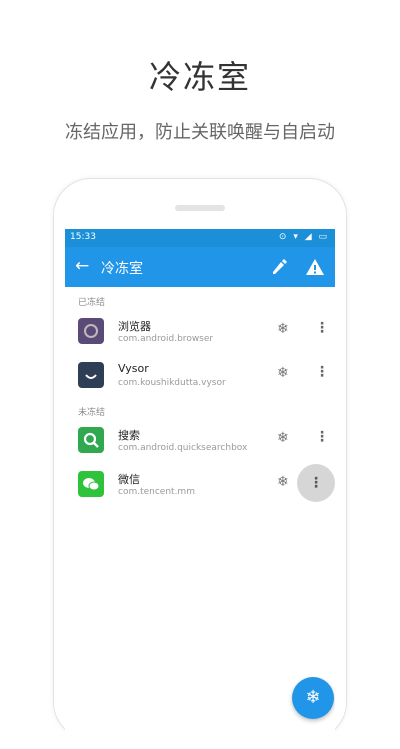 The height and width of the screenshot is (749, 400). I want to click on status-icons: ⊙ ▾ ◢ ▭, so click(303, 237).